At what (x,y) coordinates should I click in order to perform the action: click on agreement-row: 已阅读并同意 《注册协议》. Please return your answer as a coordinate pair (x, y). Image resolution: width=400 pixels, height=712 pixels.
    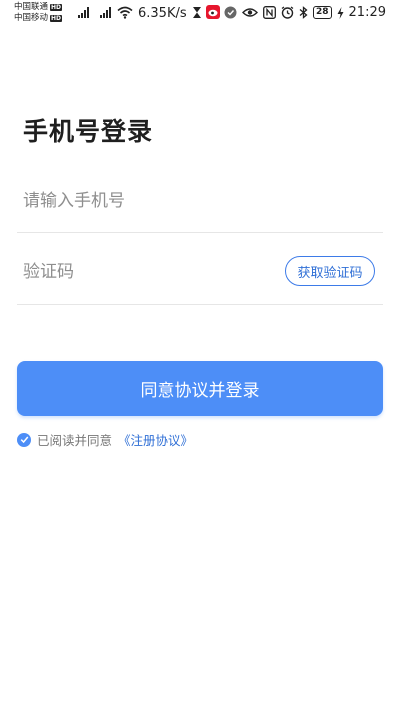
    Looking at the image, I should click on (105, 439).